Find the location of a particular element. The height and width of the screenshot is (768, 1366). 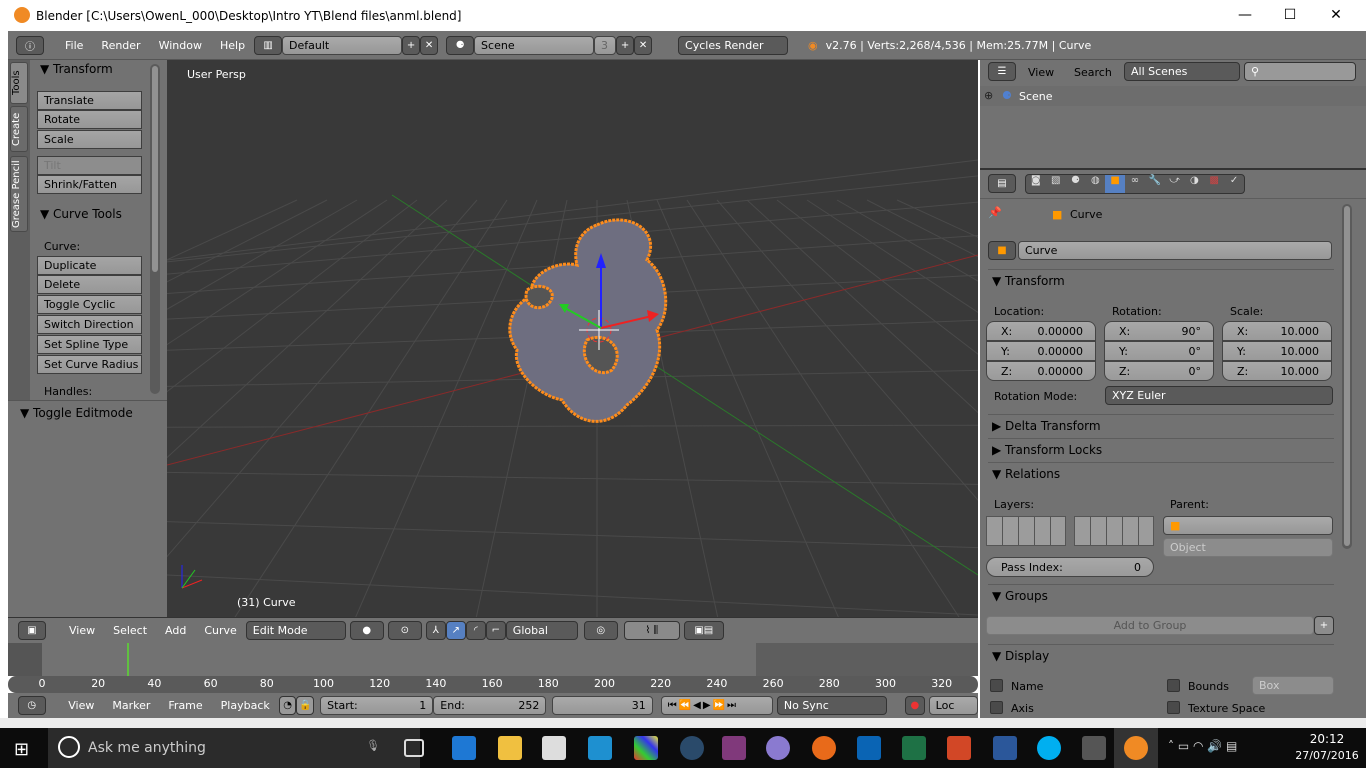

location-x-field: X: 0.00000 is located at coordinates (1041, 331).